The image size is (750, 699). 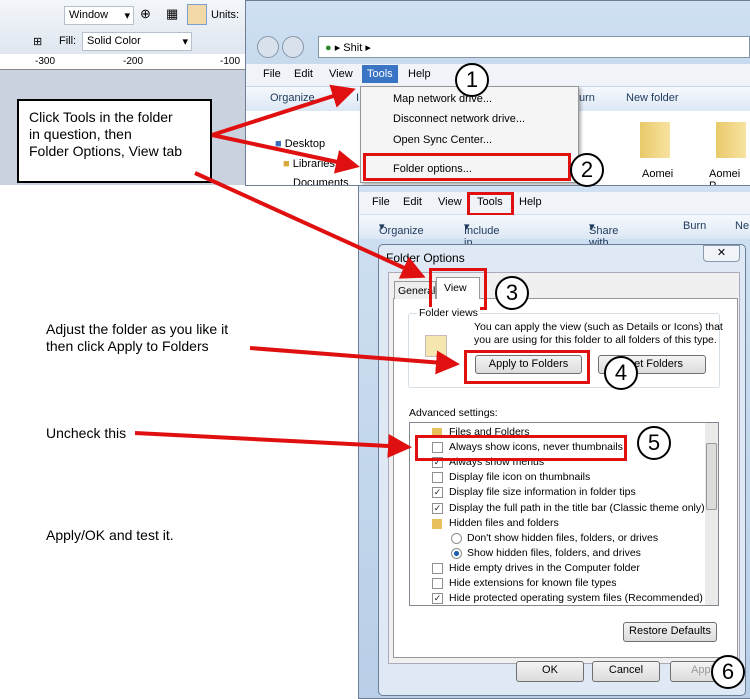 What do you see at coordinates (310, 225) in the screenshot?
I see `arrow-to-view-tab` at bounding box center [310, 225].